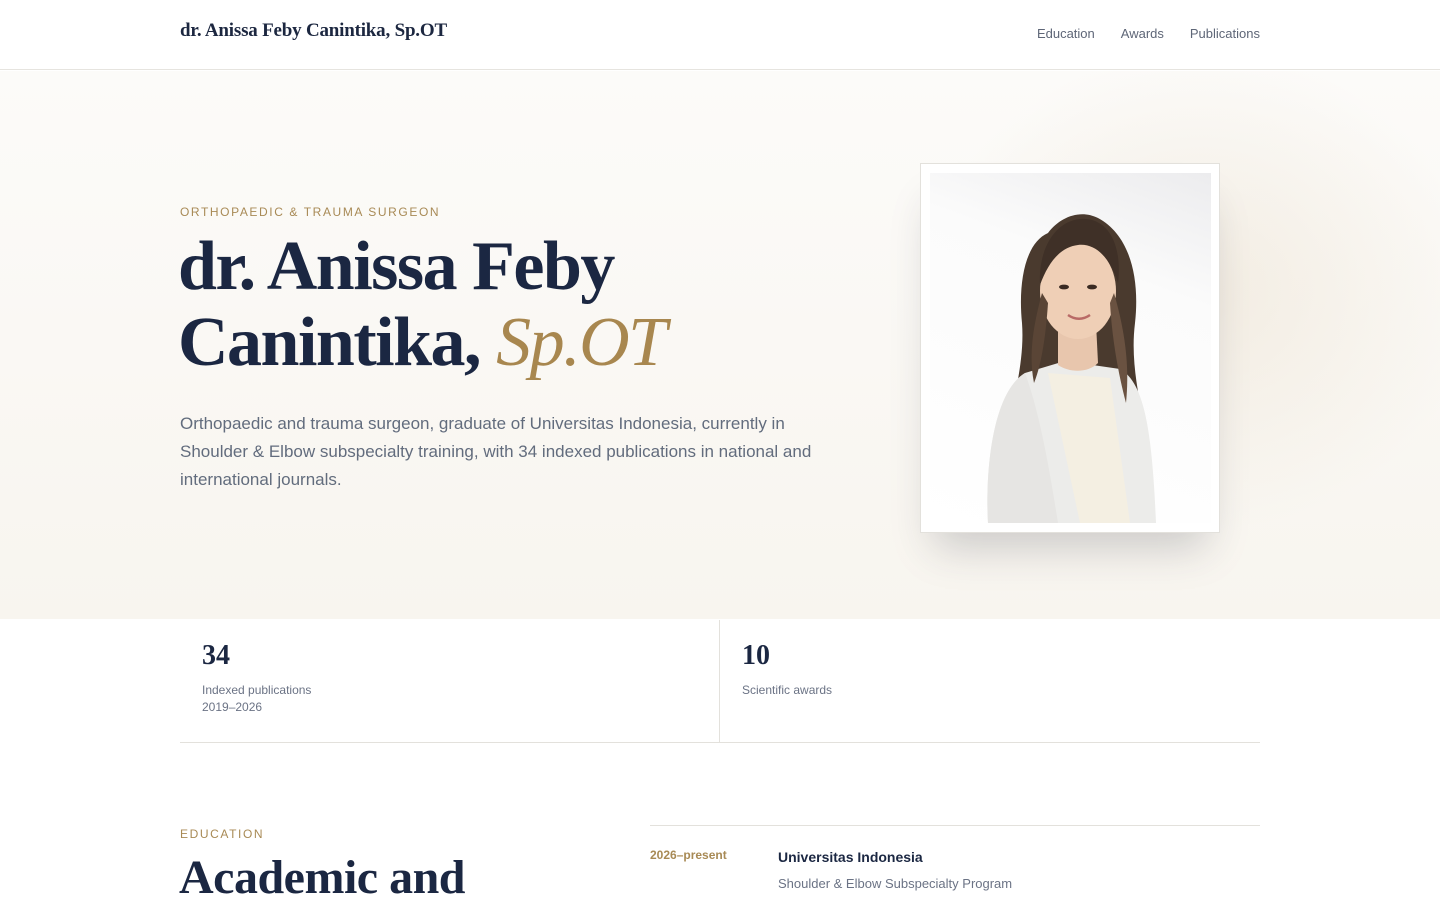 This screenshot has height=900, width=1440. Describe the element at coordinates (450, 681) in the screenshot. I see `stat-publications: 34 Indexed publications 2019–2026` at that location.